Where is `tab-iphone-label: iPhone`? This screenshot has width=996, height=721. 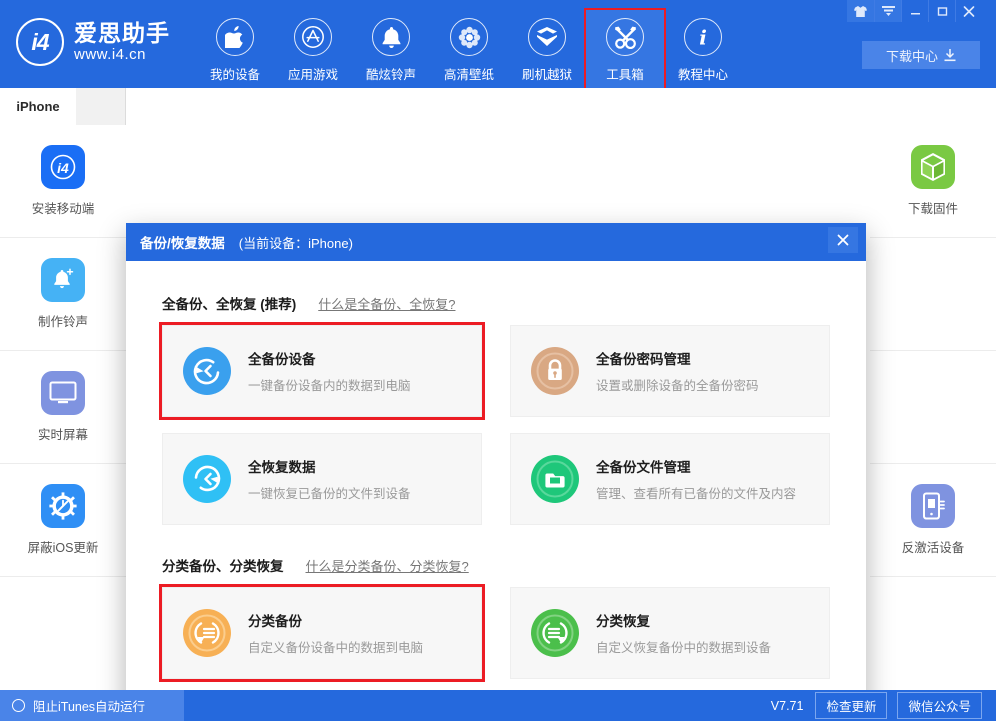 tab-iphone-label: iPhone is located at coordinates (38, 106).